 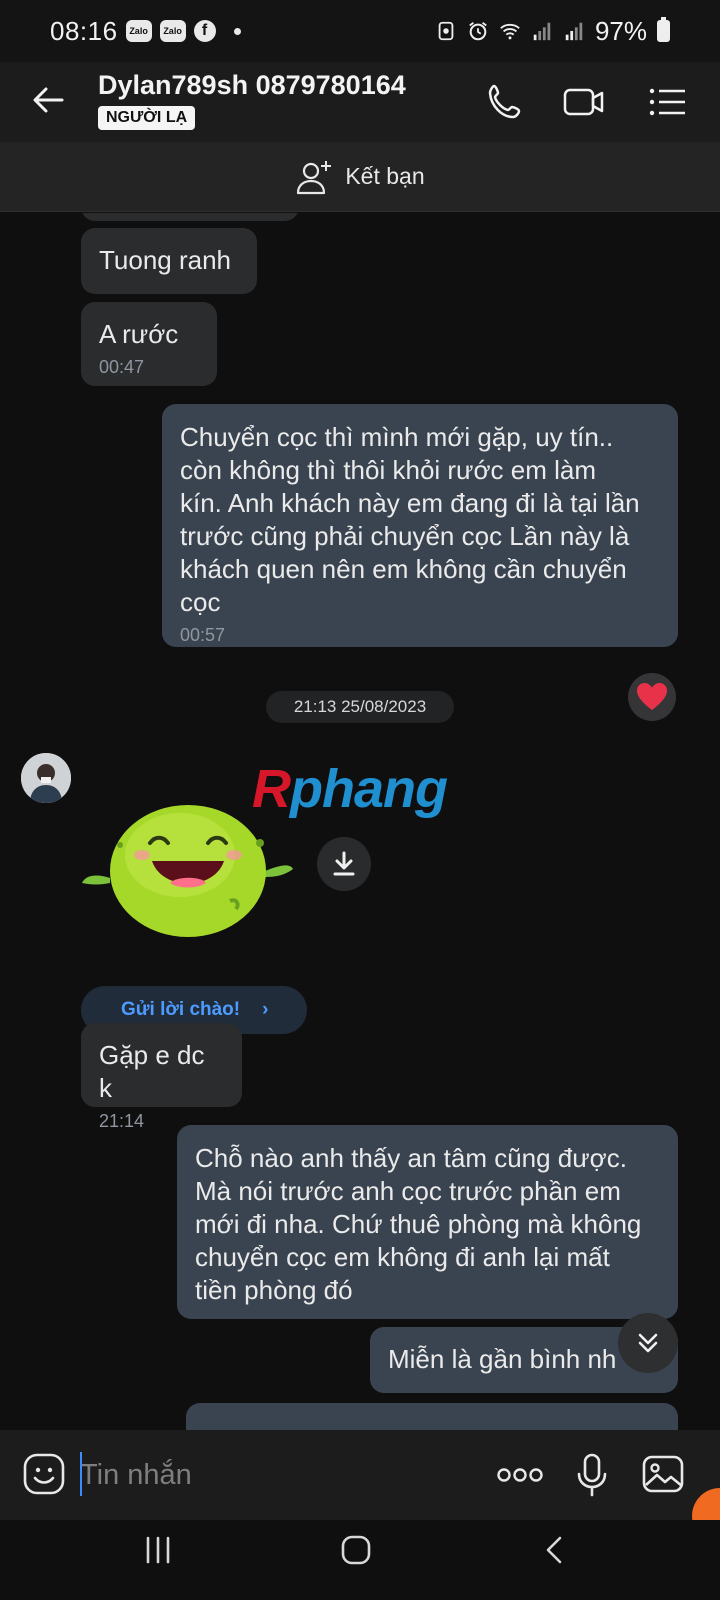 I want to click on message-bubble-in: Gặp e dc k 21:14, so click(x=161, y=1077).